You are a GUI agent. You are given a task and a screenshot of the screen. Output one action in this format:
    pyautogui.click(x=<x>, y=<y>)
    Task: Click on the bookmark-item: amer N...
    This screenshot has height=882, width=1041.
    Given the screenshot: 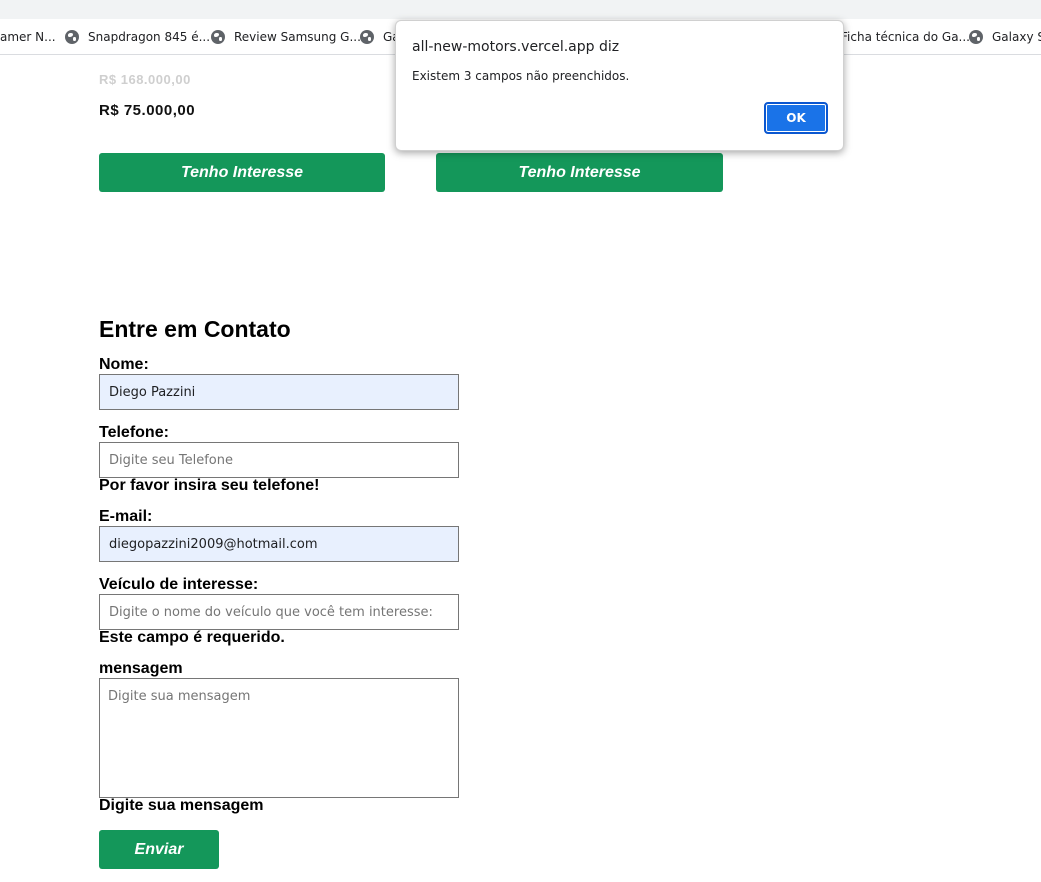 What is the action you would take?
    pyautogui.click(x=28, y=36)
    